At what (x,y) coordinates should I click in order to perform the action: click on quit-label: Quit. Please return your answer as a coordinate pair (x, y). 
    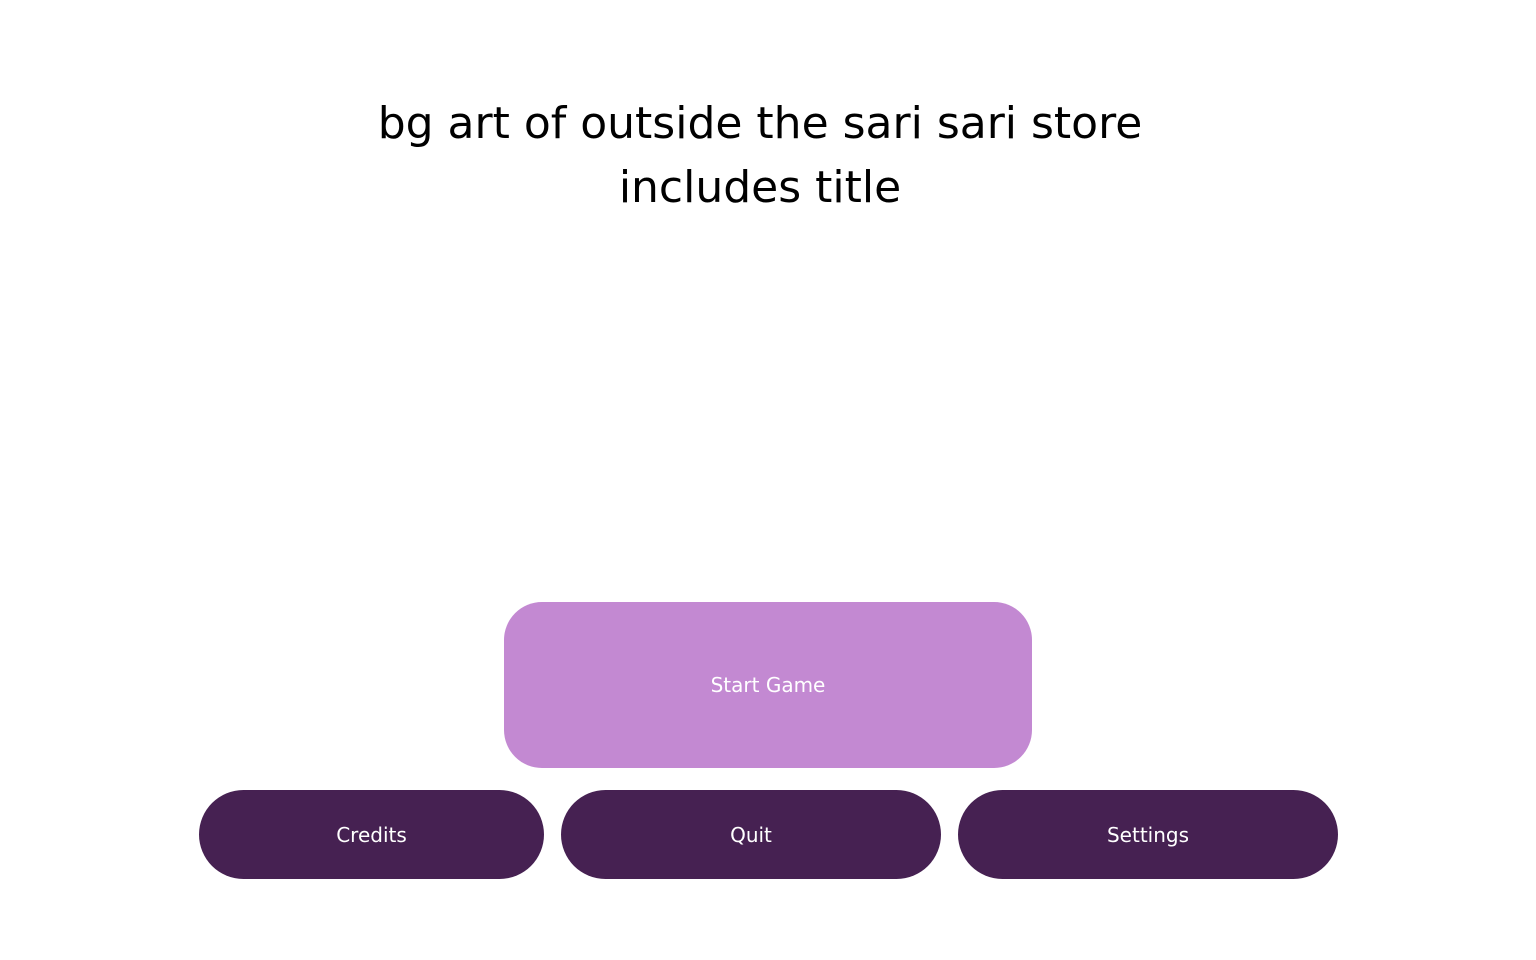
    Looking at the image, I should click on (751, 834).